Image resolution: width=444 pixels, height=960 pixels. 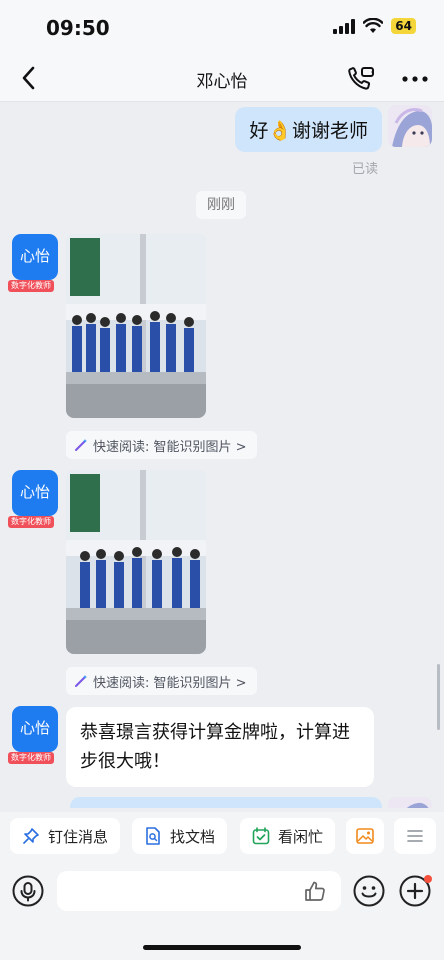 I want to click on wifi-icon, so click(x=373, y=25).